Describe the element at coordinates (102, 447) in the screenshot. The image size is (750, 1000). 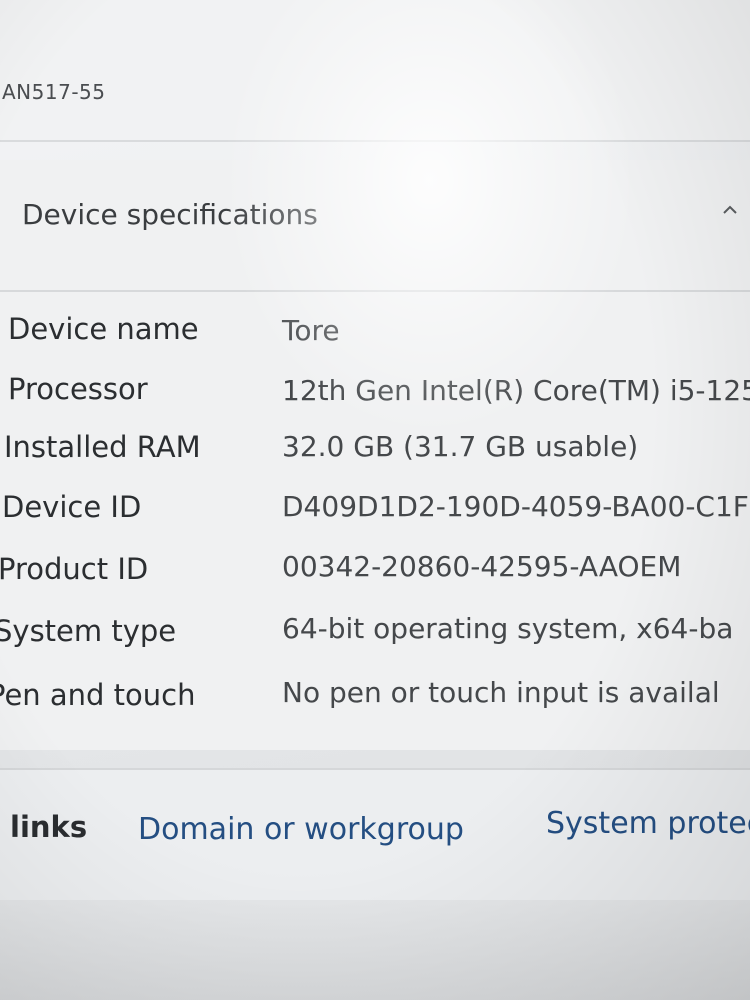
I see `spec-label-installed-ram: Installed RAM` at that location.